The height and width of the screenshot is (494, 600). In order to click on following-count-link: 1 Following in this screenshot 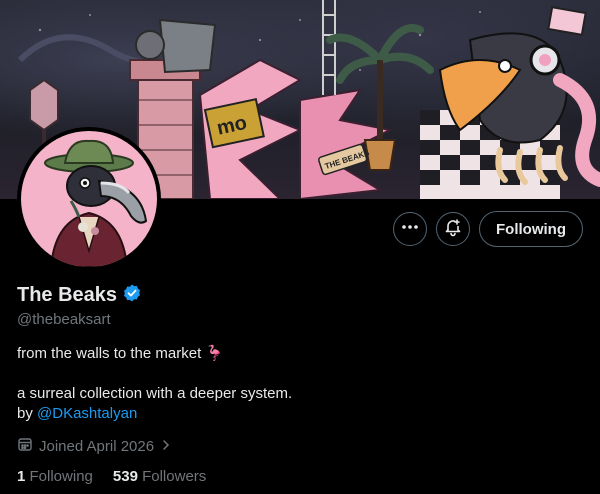, I will do `click(55, 476)`.